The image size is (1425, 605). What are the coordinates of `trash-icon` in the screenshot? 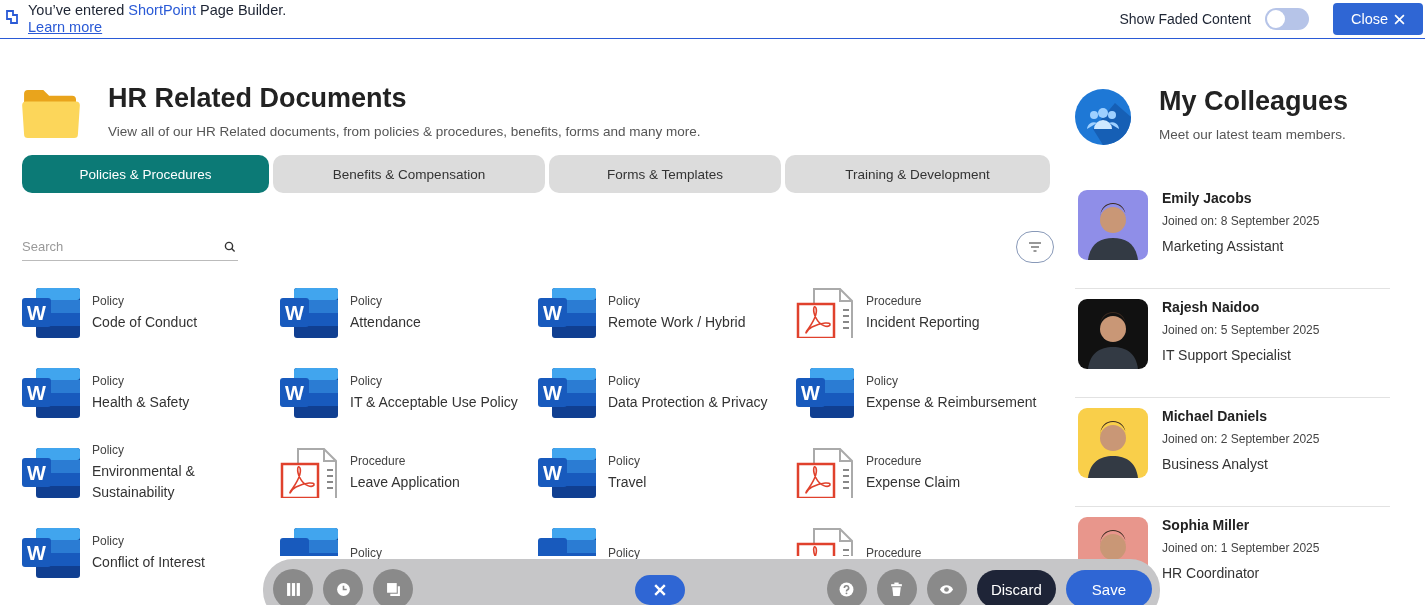 It's located at (897, 589).